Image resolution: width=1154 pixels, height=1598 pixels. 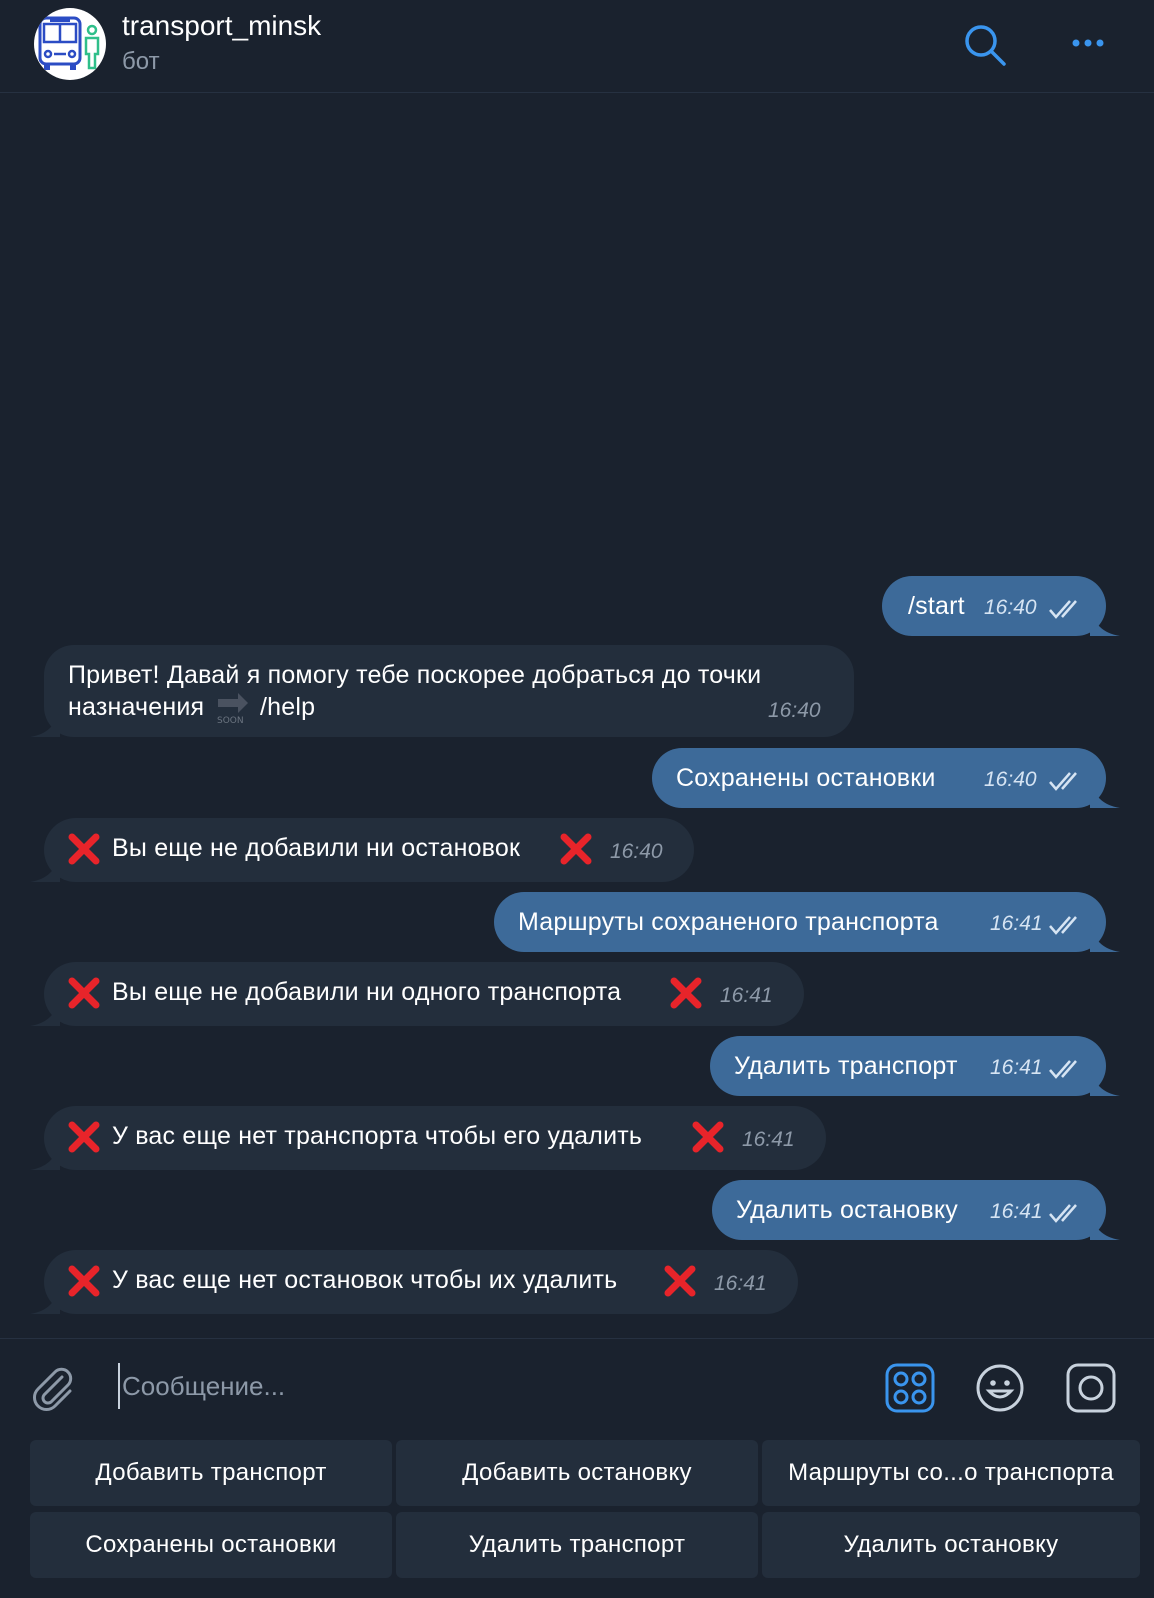 I want to click on message-text: Вы еще не добавили ни одного транспорта, so click(x=367, y=992).